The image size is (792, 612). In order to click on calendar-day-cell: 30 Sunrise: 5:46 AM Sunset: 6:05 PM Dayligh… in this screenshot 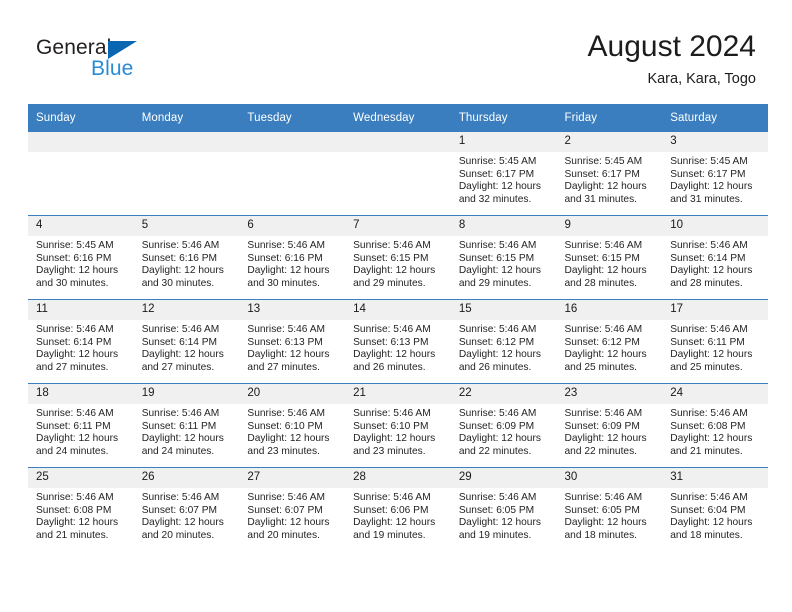, I will do `click(609, 509)`.